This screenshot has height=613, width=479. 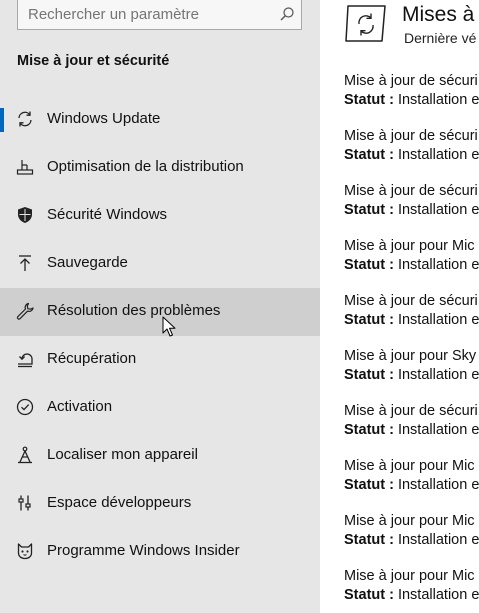 What do you see at coordinates (87, 262) in the screenshot?
I see `sidebar-item-label: Sauvegarde` at bounding box center [87, 262].